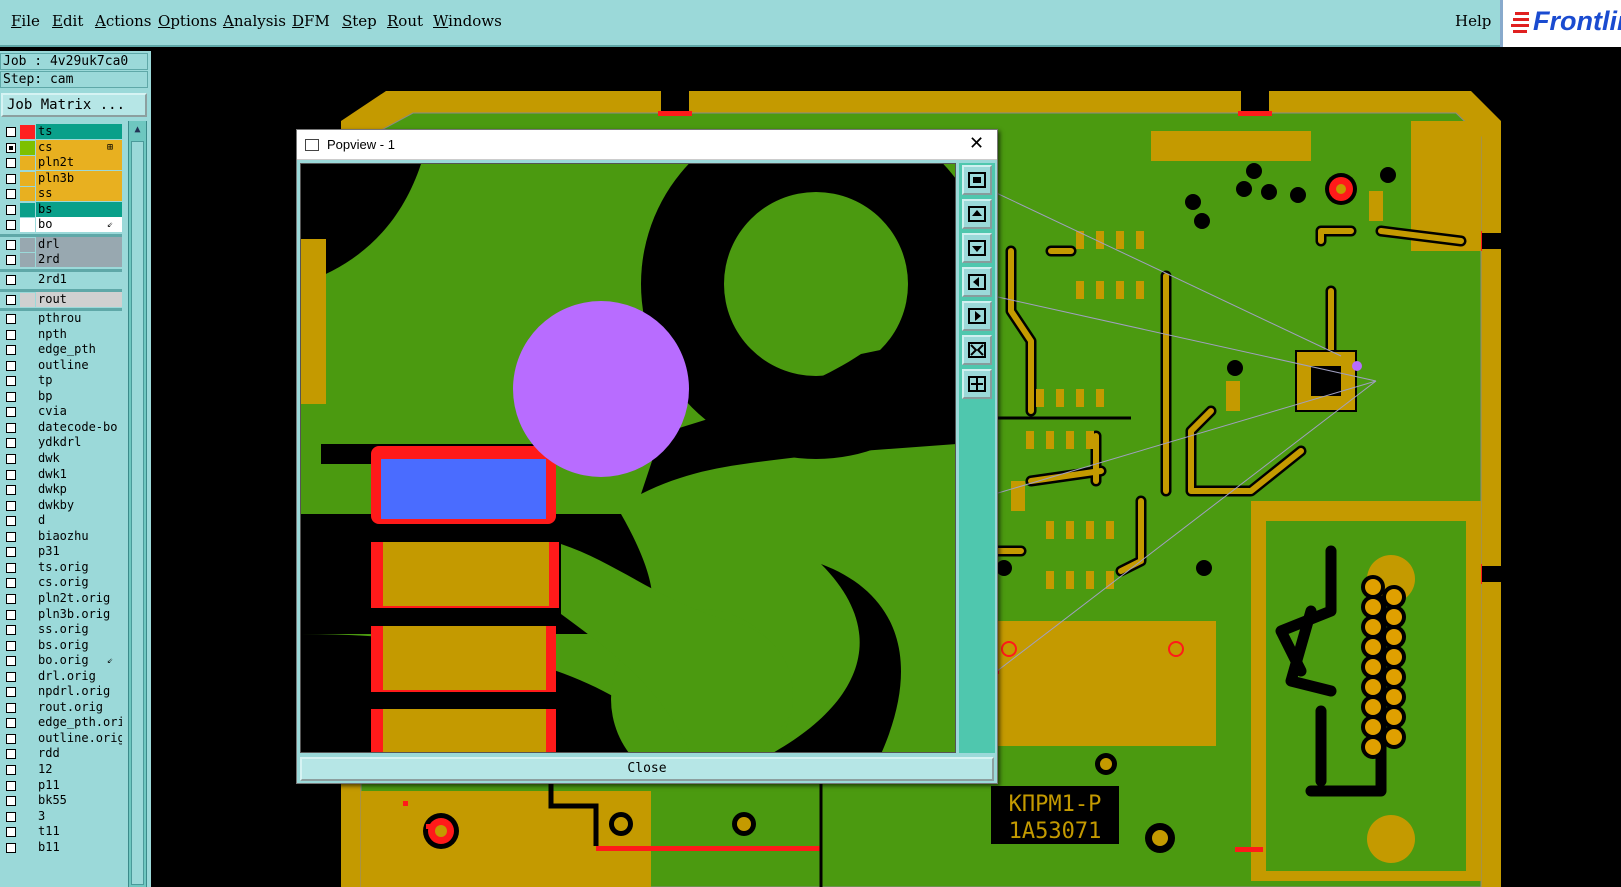  I want to click on layer-row: pln2t, so click(61, 163).